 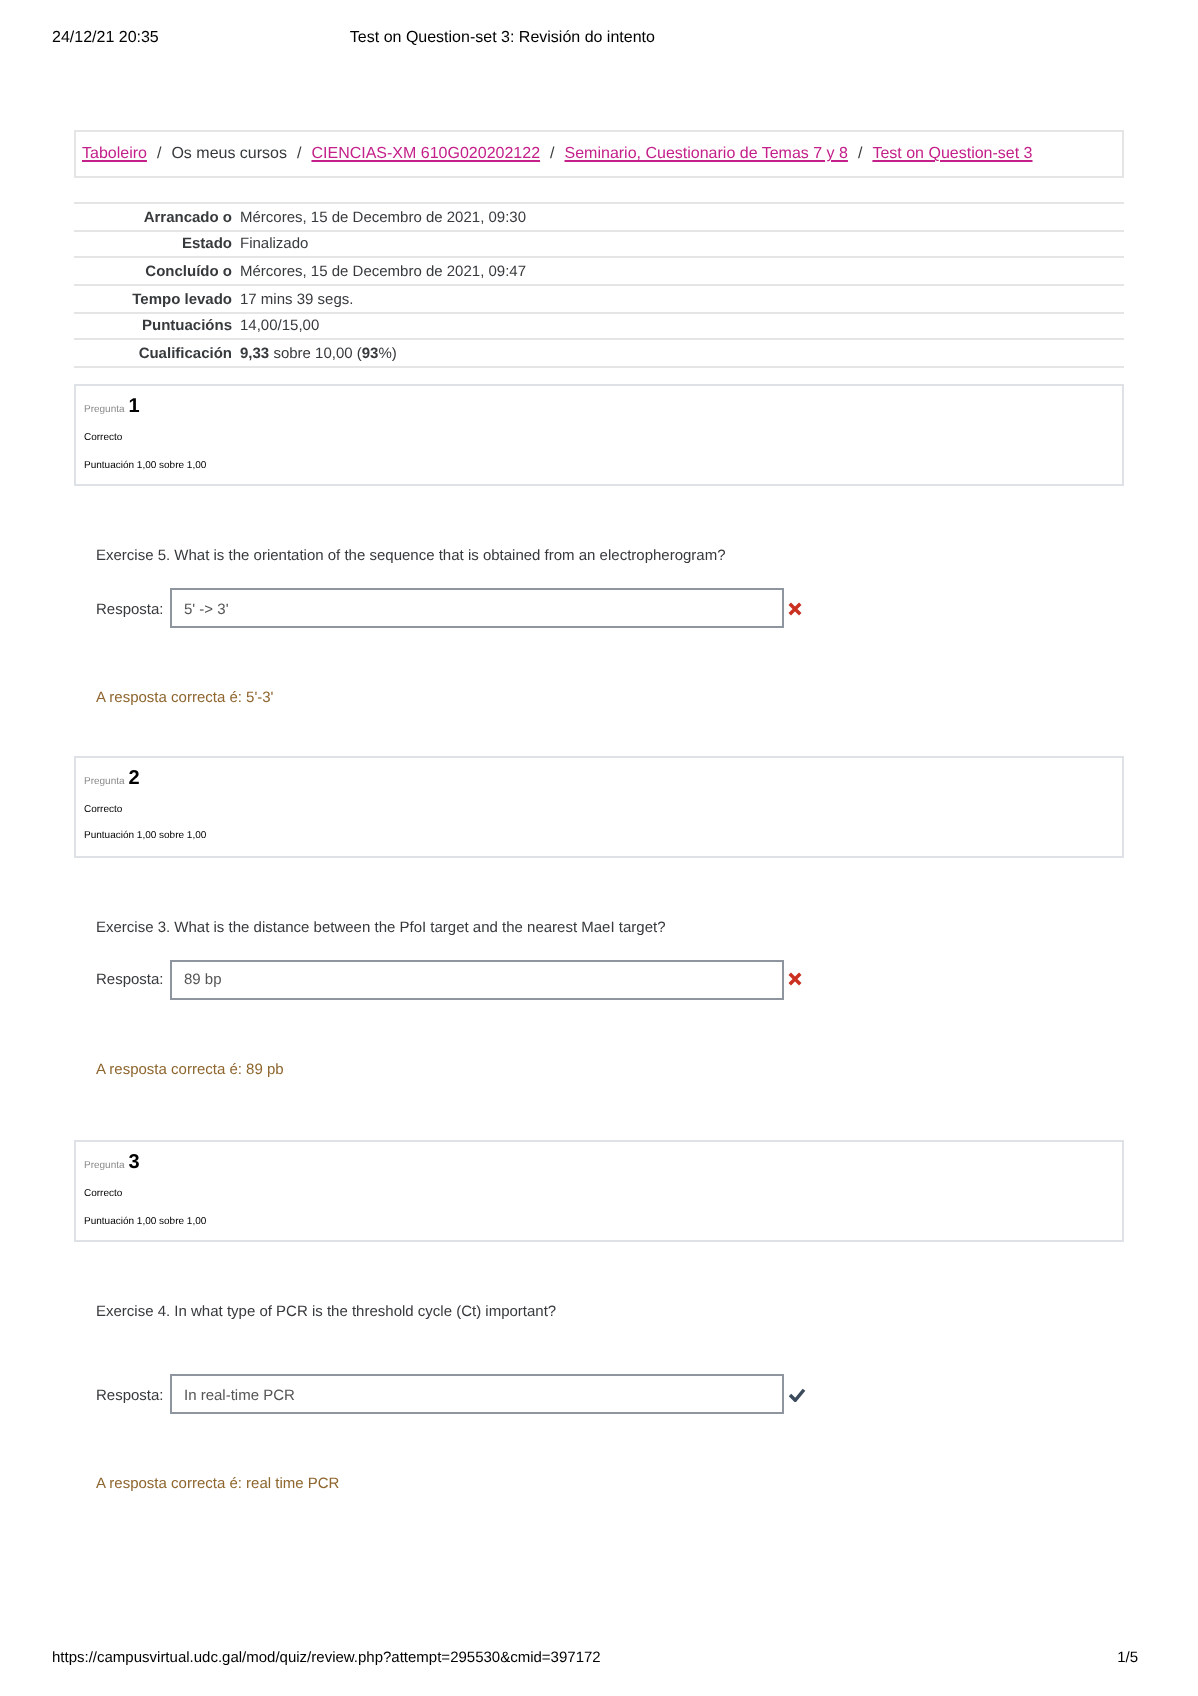 I want to click on breadcrumb-link: Seminario, Cuestionario de Temas 7 y 8, so click(x=706, y=154).